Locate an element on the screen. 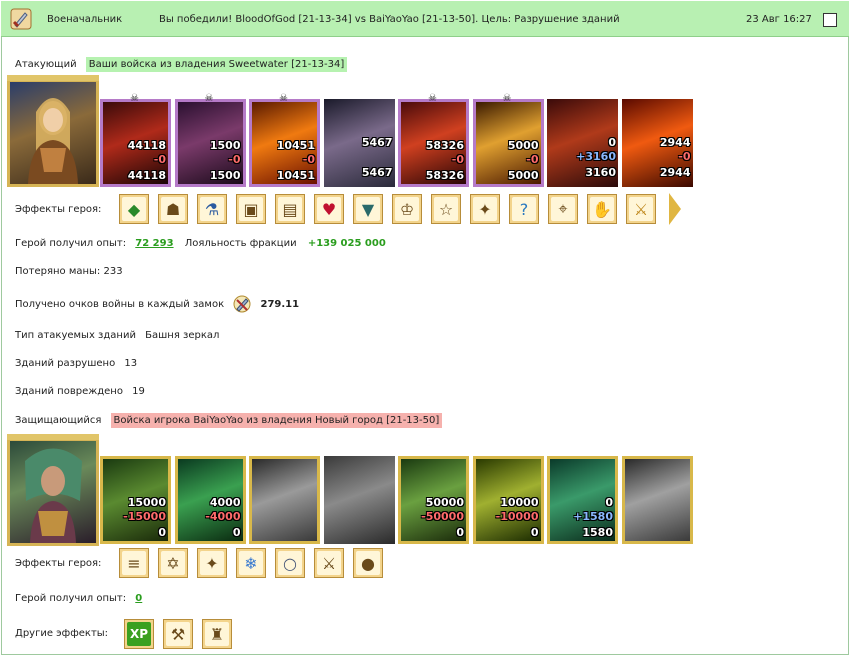 This screenshot has height=657, width=852. select-checkbox is located at coordinates (830, 20).